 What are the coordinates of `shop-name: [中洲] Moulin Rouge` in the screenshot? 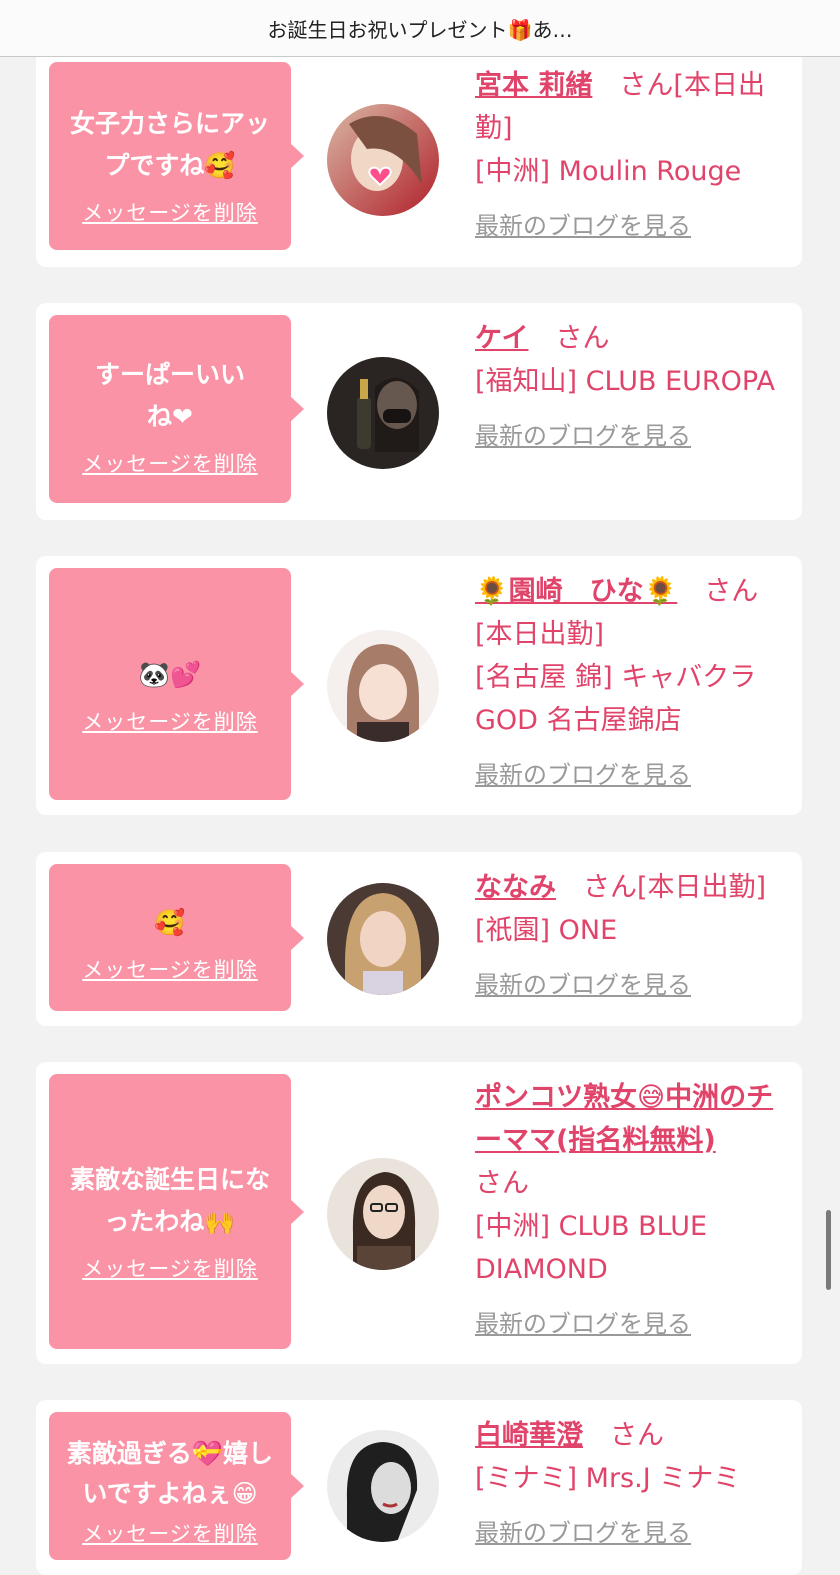 It's located at (608, 171).